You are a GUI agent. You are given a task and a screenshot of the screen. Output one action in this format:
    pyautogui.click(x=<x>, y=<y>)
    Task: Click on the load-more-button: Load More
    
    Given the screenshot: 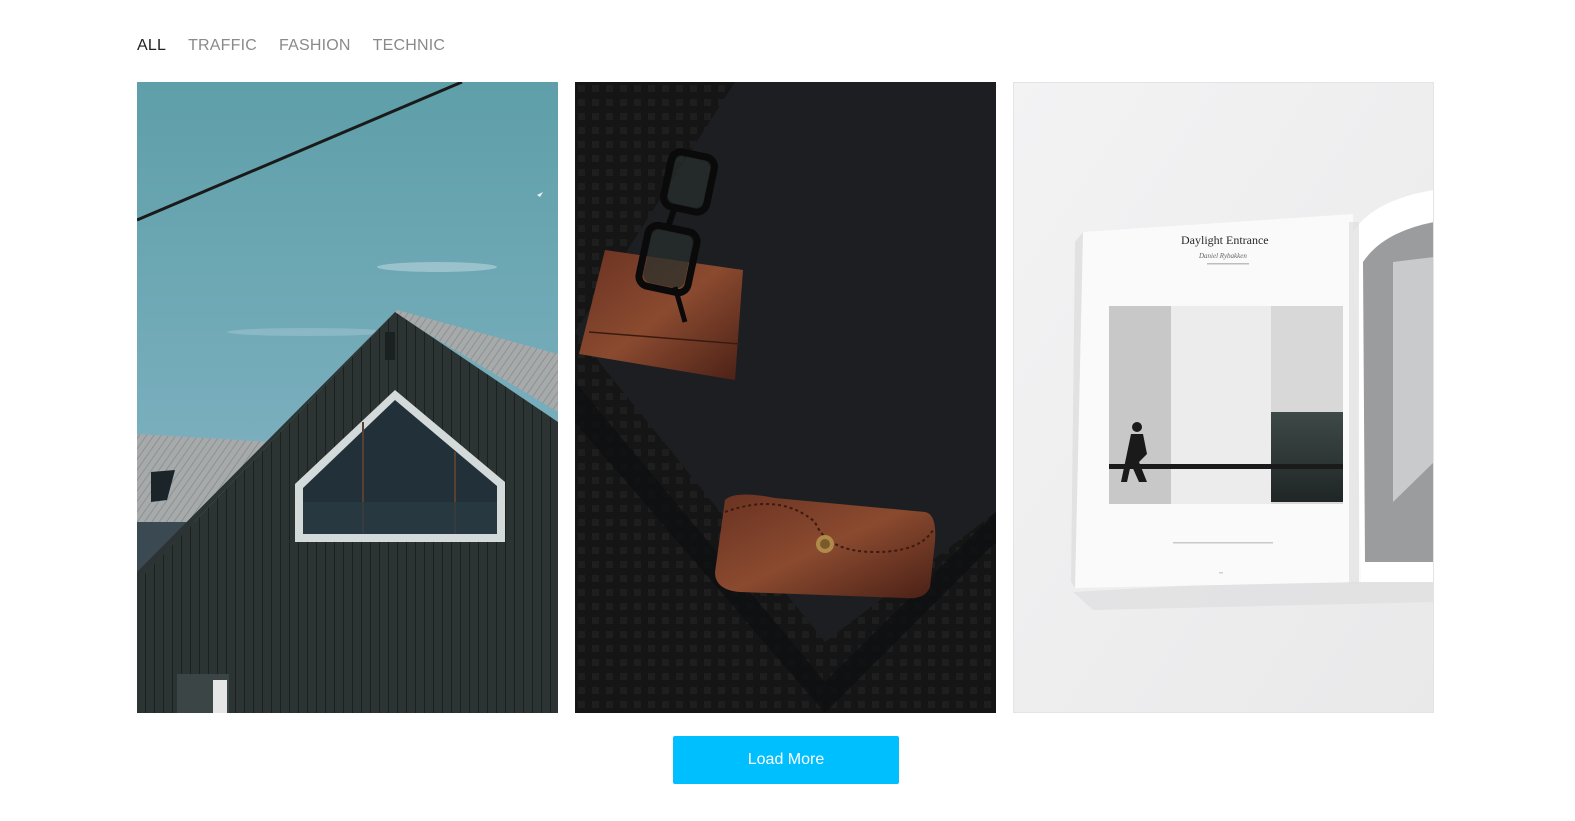 What is the action you would take?
    pyautogui.click(x=786, y=760)
    